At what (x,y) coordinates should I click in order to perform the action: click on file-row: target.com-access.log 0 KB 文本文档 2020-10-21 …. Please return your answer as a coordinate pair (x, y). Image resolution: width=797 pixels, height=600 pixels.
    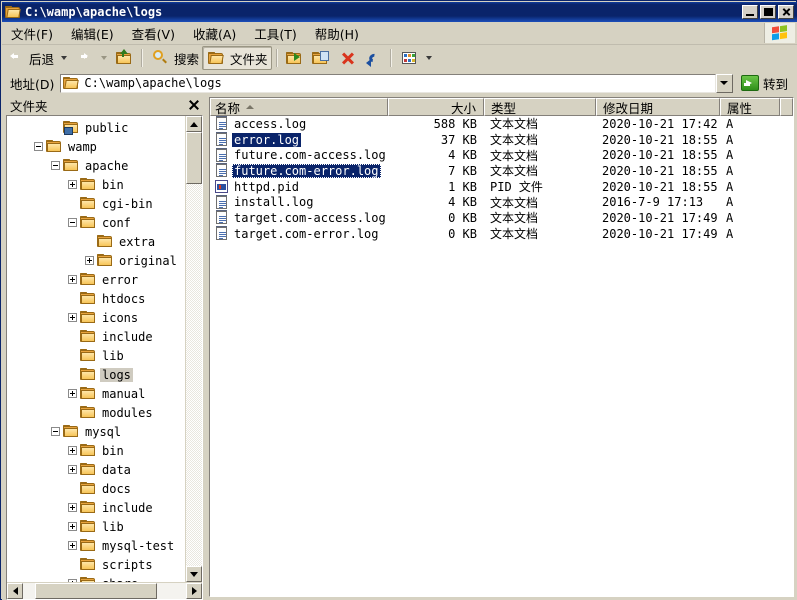
    Looking at the image, I should click on (501, 218).